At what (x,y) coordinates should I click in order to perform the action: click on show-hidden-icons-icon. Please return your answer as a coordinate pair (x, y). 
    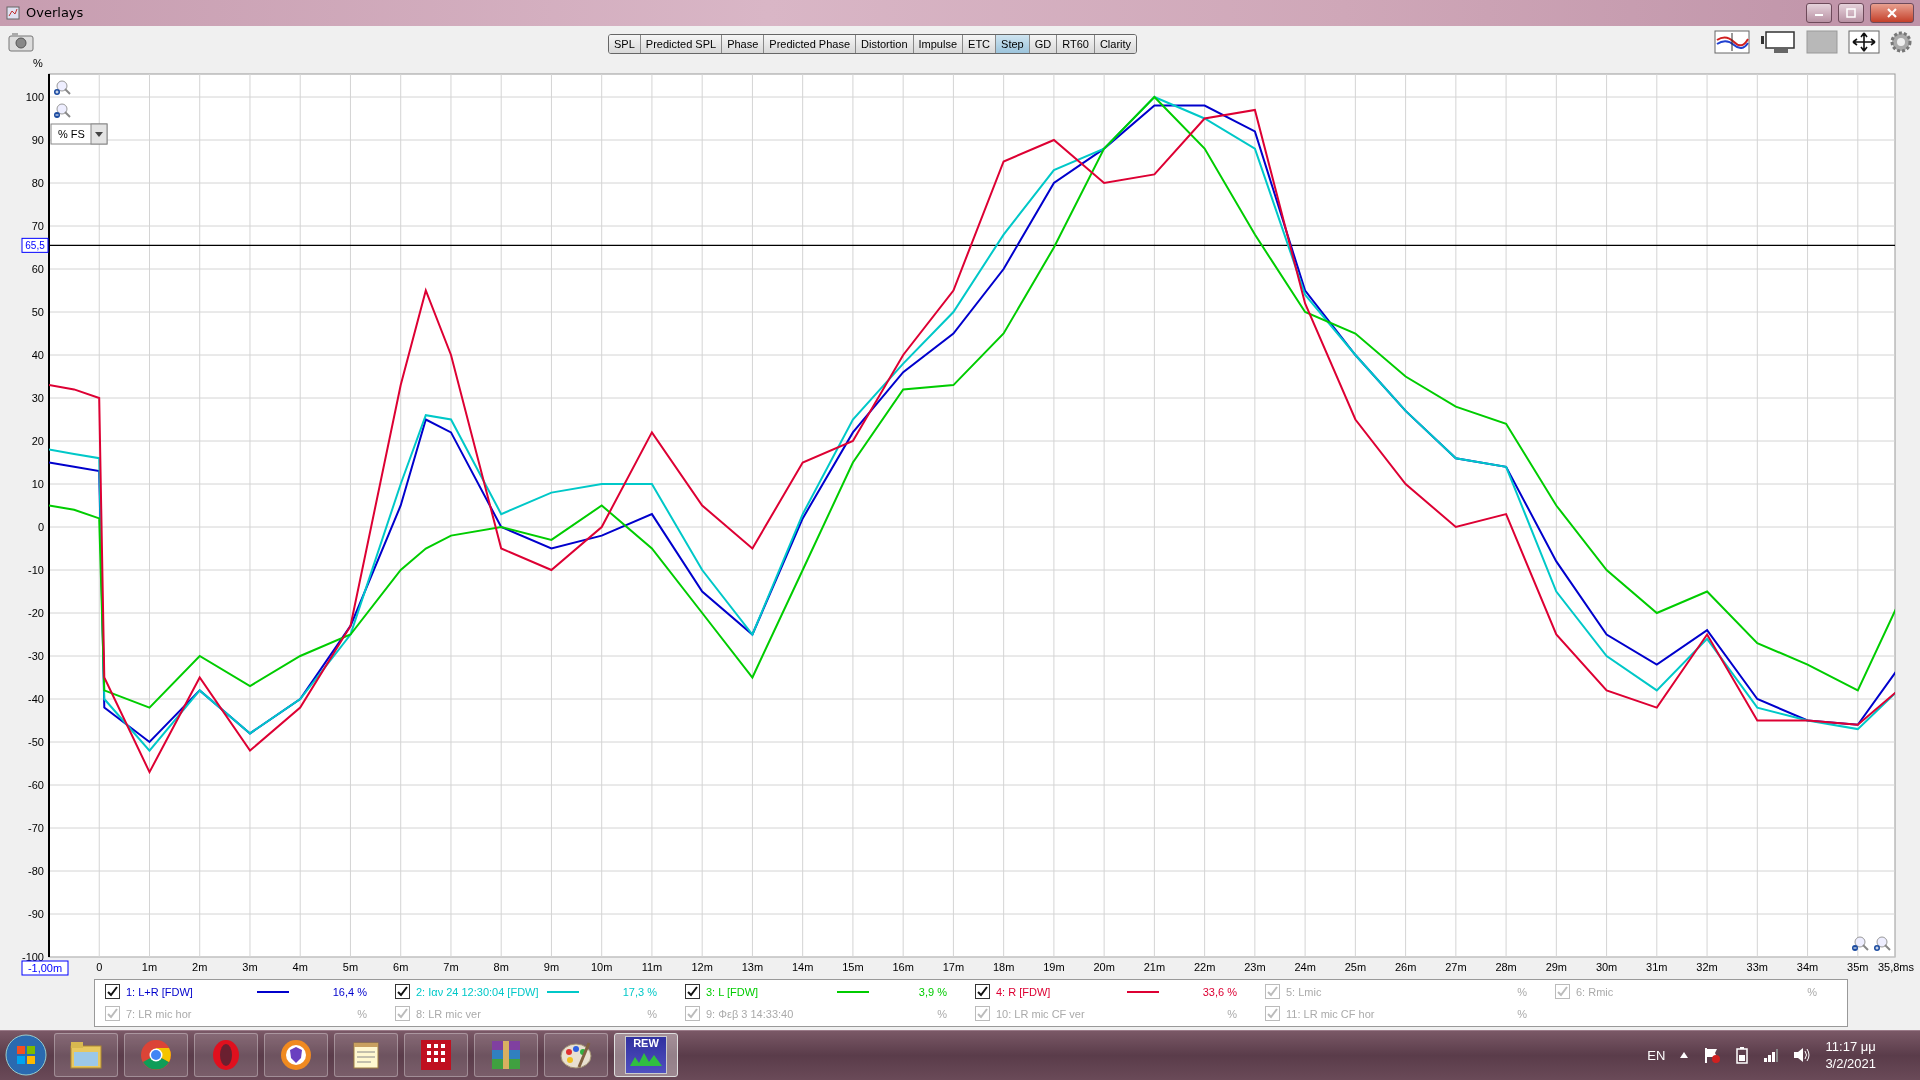
    Looking at the image, I should click on (1684, 1055).